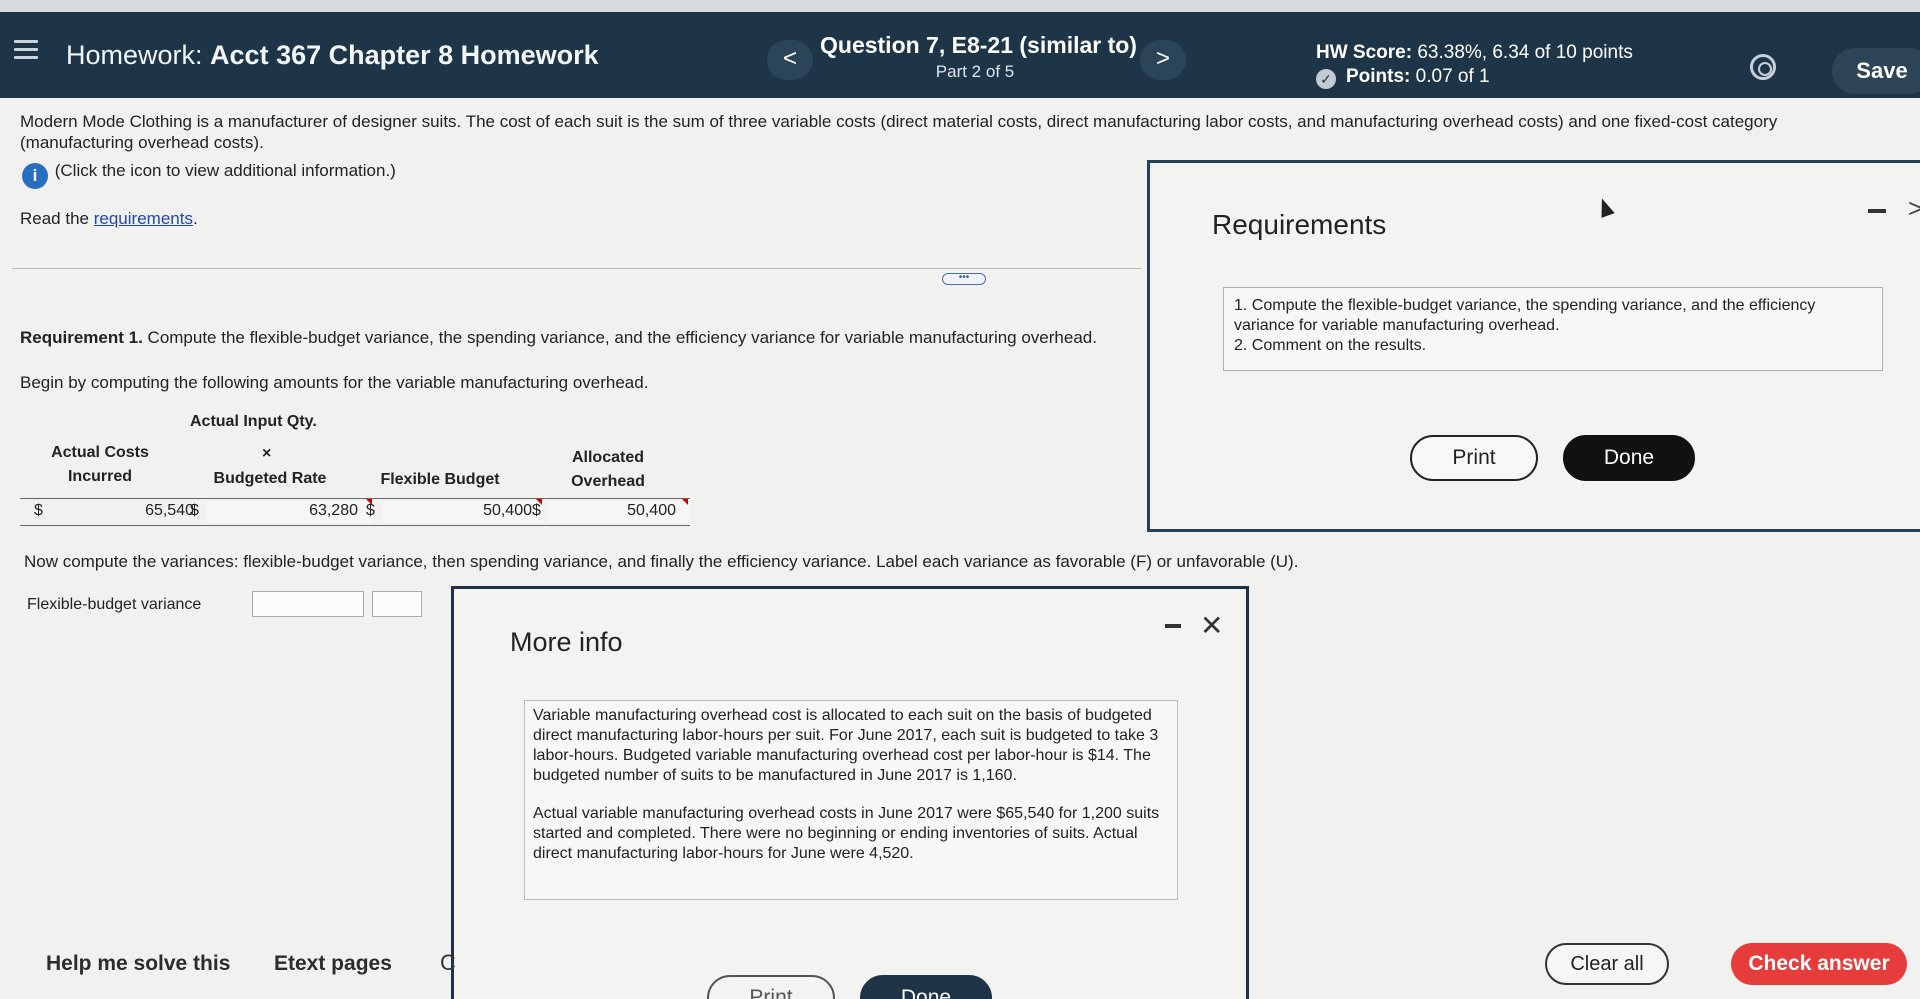  Describe the element at coordinates (1607, 964) in the screenshot. I see `clear-all-button: Clear all` at that location.